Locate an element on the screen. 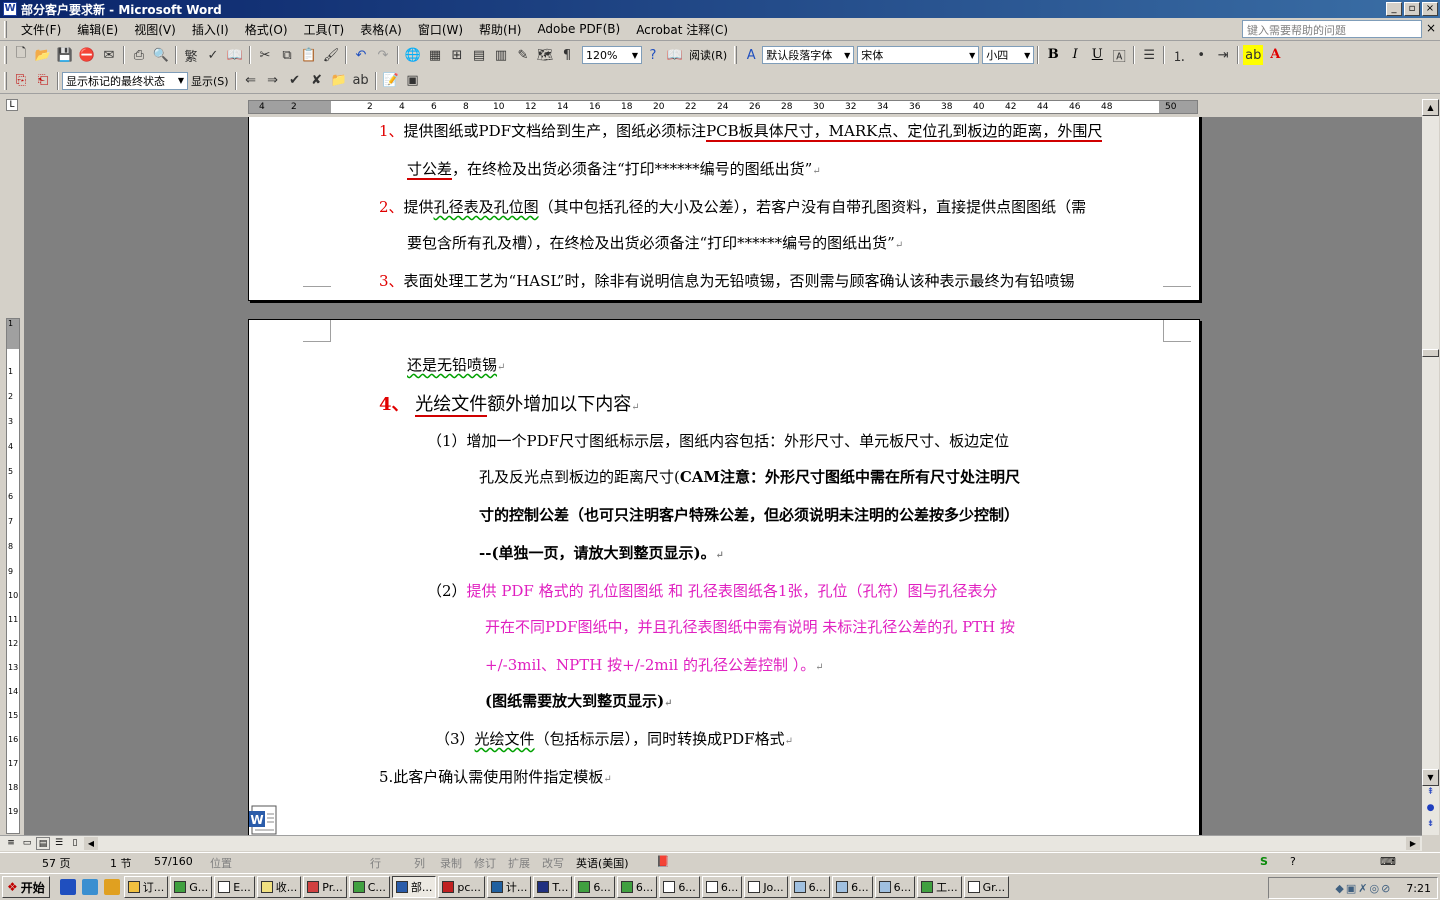 The height and width of the screenshot is (900, 1440). pdf-email-icon: ⎗ is located at coordinates (43, 81).